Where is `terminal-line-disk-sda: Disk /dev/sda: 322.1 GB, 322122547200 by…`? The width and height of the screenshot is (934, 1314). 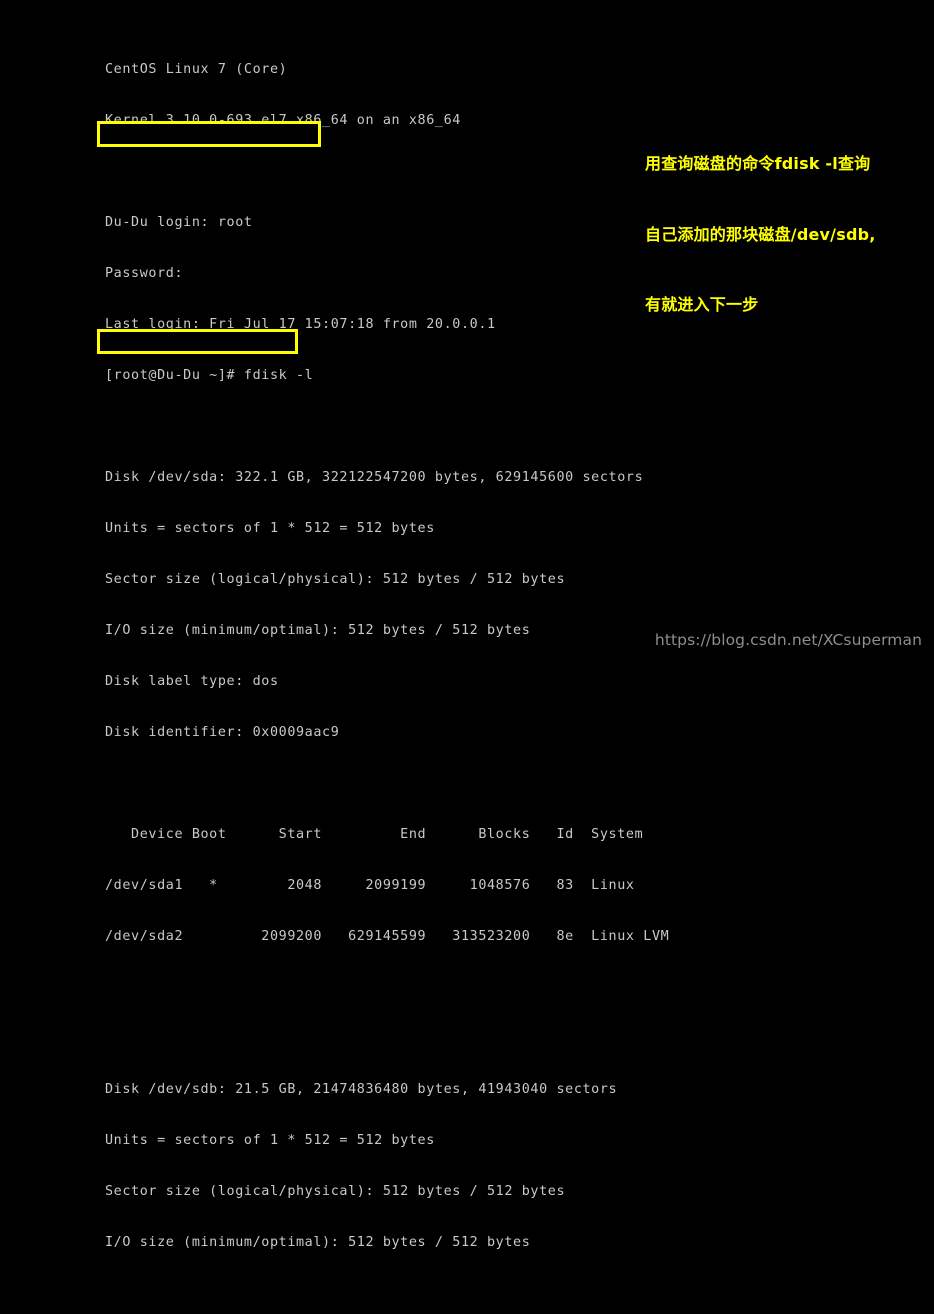
terminal-line-disk-sda: Disk /dev/sda: 322.1 GB, 322122547200 by… is located at coordinates (374, 477).